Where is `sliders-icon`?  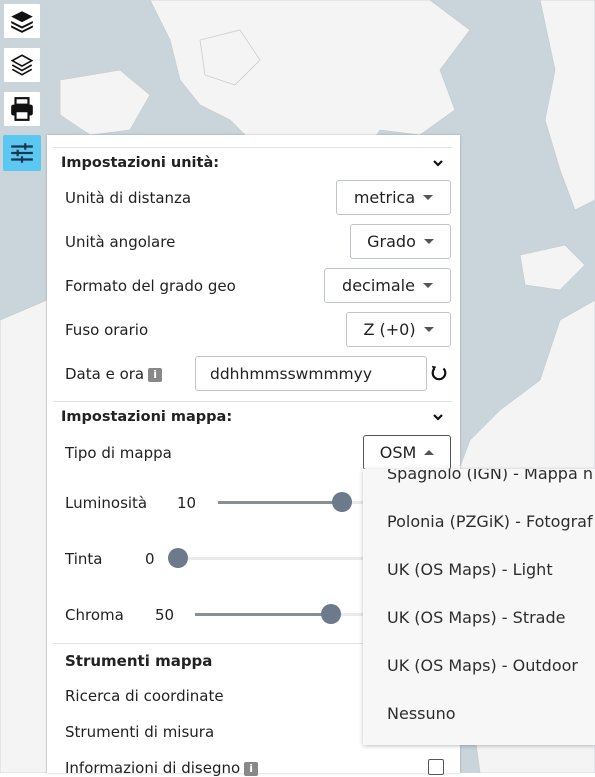
sliders-icon is located at coordinates (22, 153).